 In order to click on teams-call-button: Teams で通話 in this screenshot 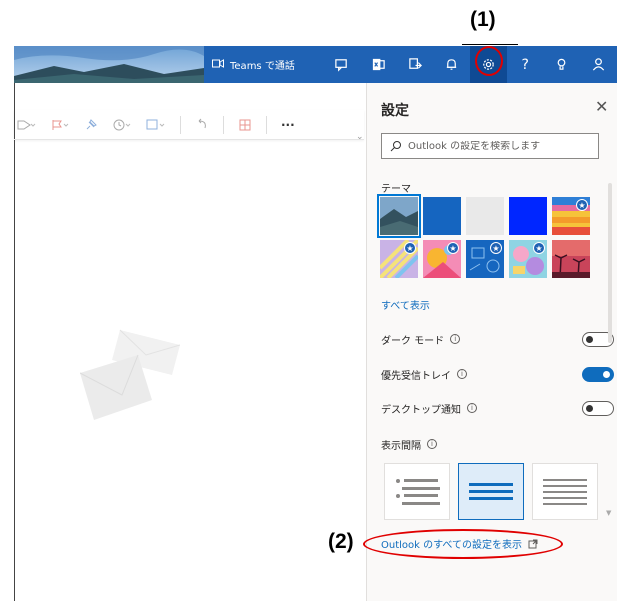, I will do `click(267, 64)`.